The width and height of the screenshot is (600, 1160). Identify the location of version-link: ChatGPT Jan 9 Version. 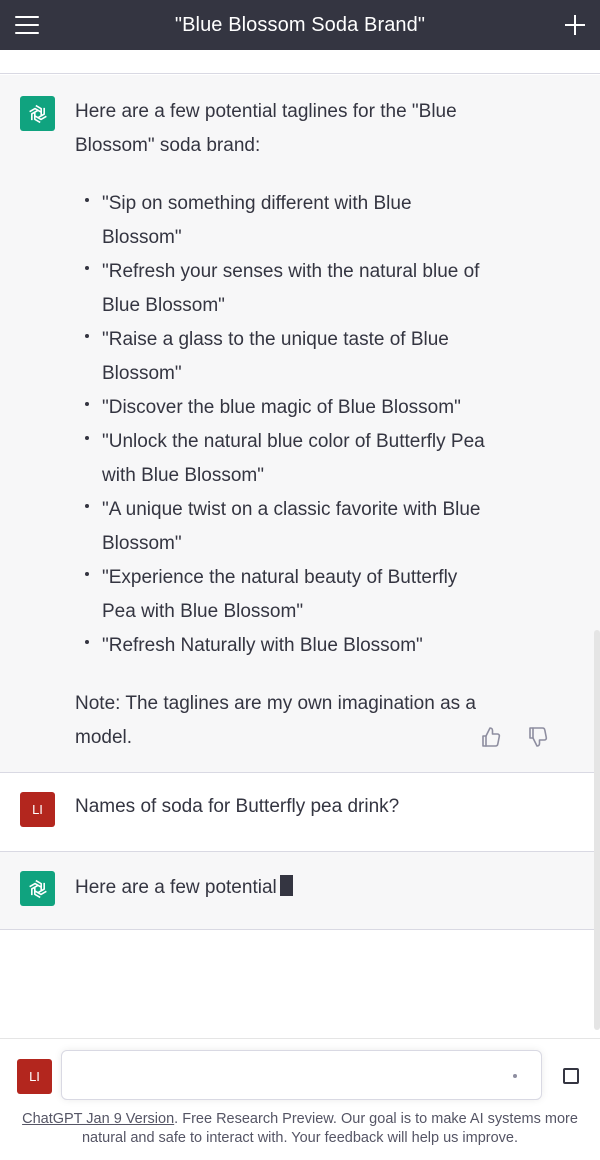
(98, 1119).